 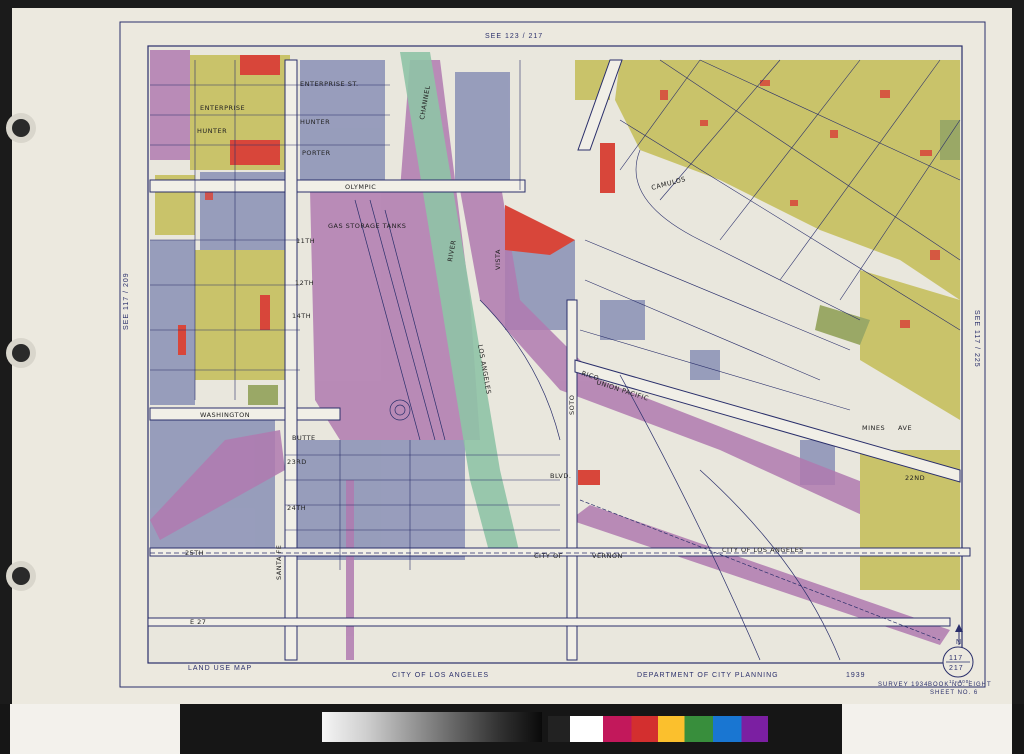 What do you see at coordinates (297, 462) in the screenshot?
I see `street-label-23rd: 23RD` at bounding box center [297, 462].